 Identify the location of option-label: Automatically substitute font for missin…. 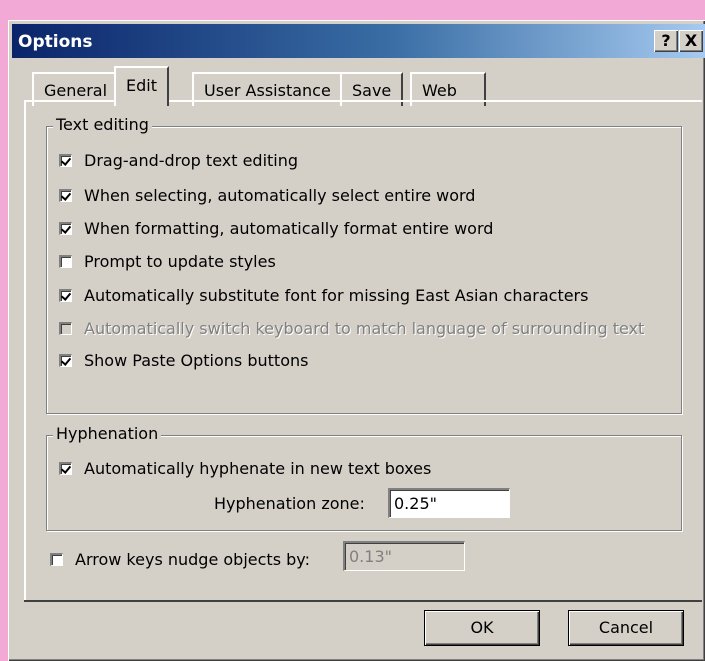
(336, 295).